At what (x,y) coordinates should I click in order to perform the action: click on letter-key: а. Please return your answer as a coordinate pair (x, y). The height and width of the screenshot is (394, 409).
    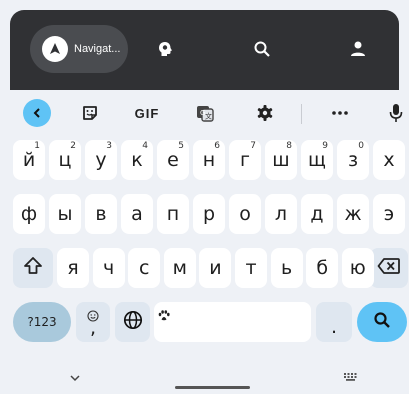
    Looking at the image, I should click on (137, 214).